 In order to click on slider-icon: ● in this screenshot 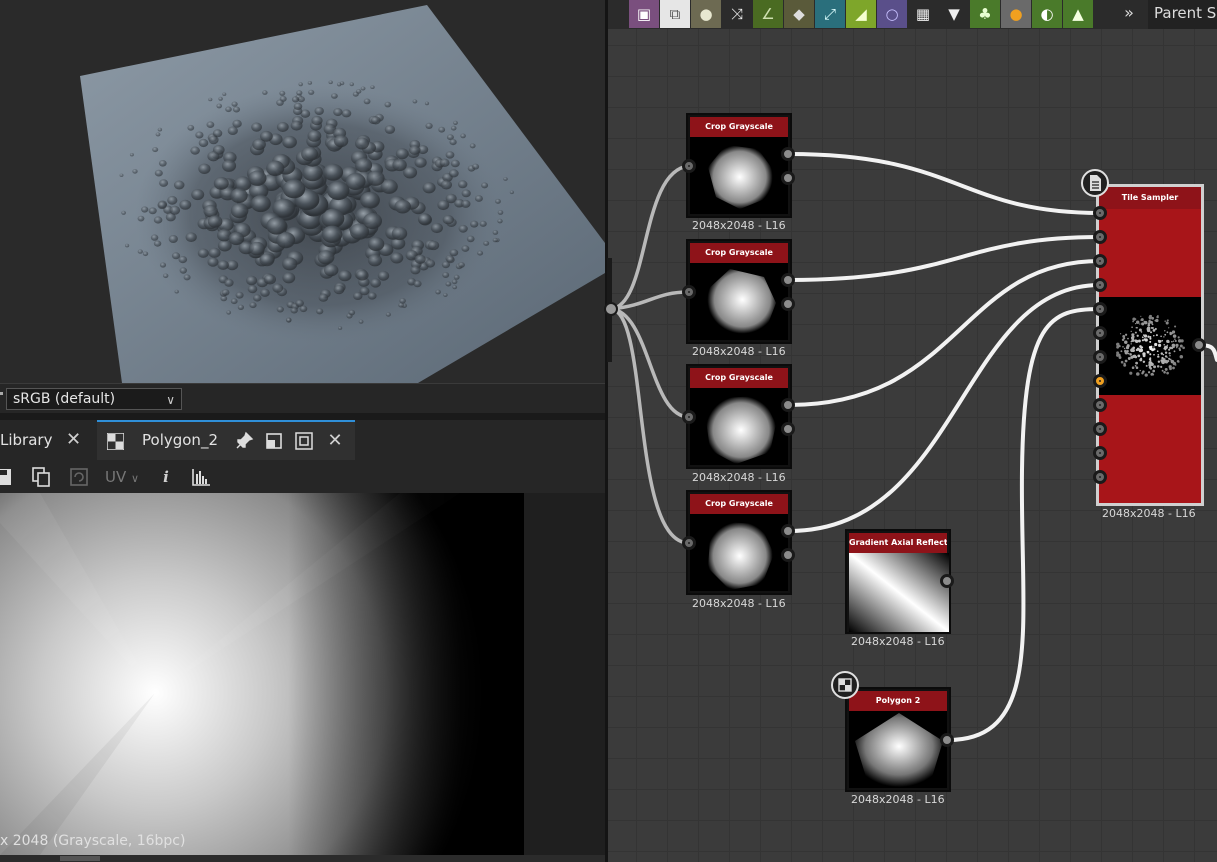, I will do `click(1016, 14)`.